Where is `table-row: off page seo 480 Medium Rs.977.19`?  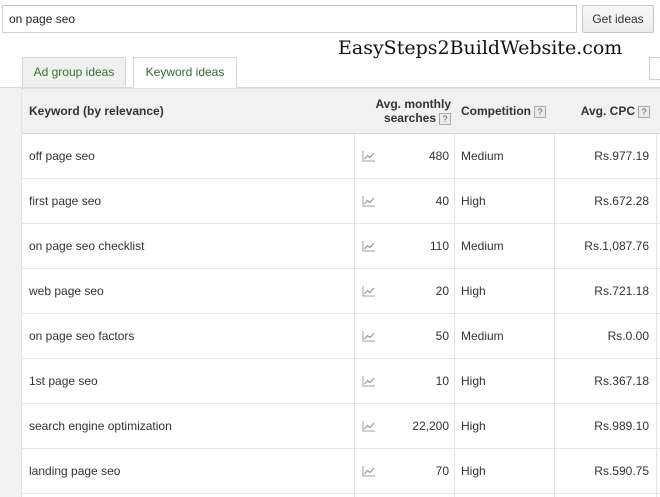
table-row: off page seo 480 Medium Rs.977.19 is located at coordinates (341, 156).